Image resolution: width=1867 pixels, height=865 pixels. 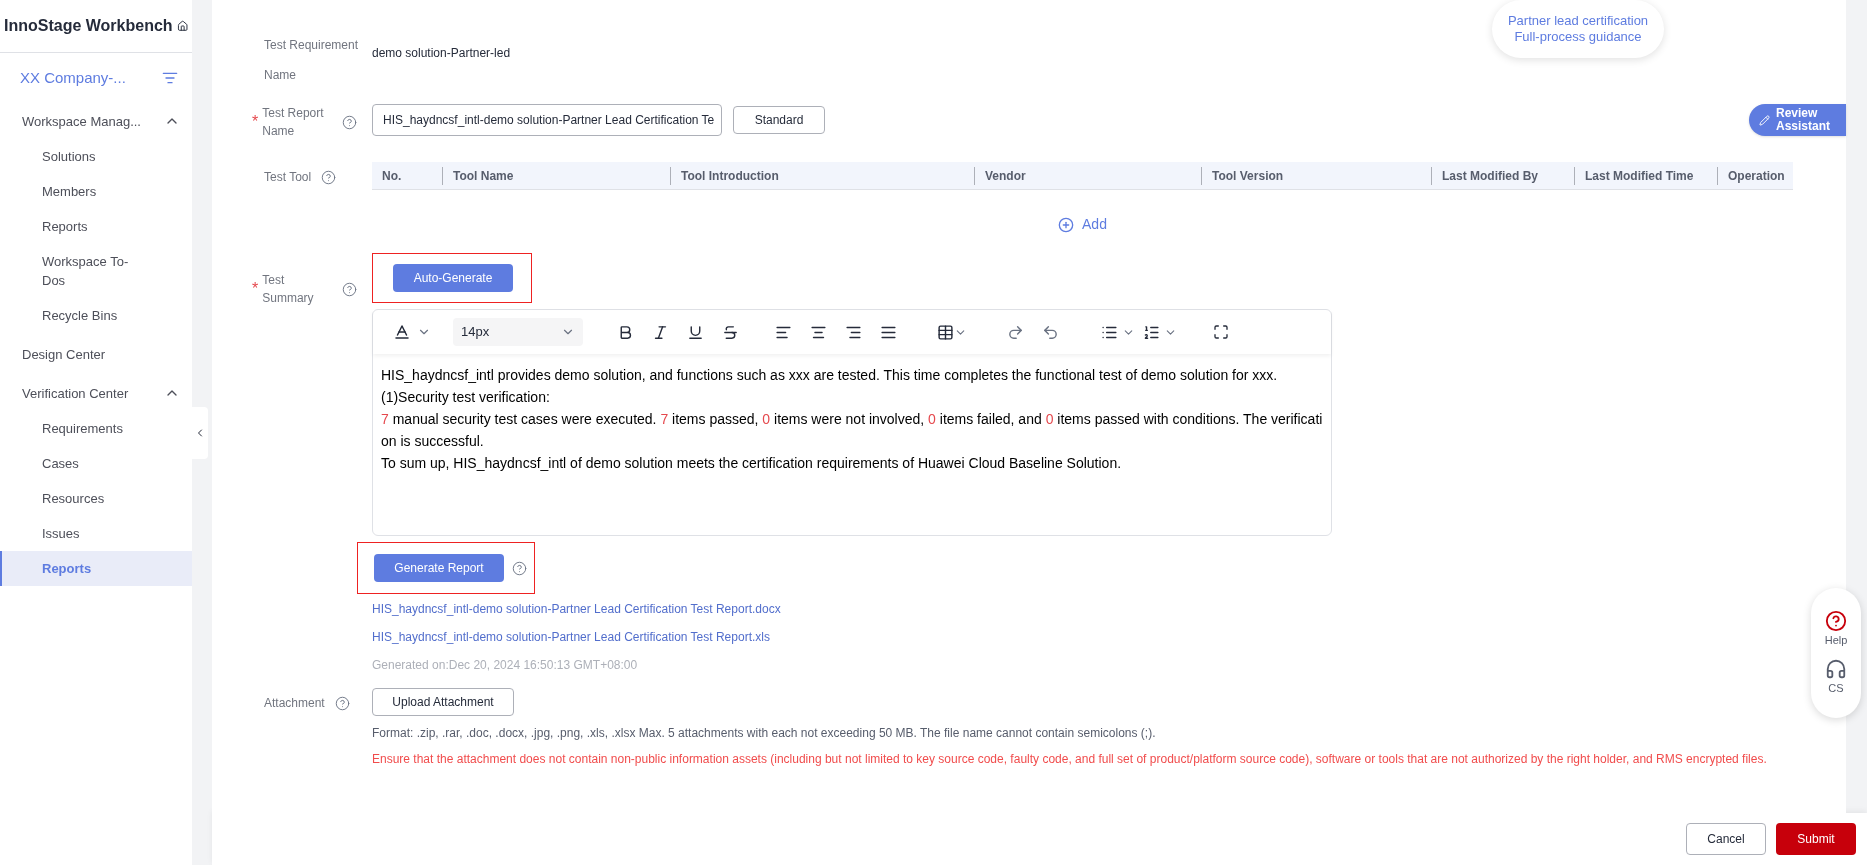 I want to click on upload-attachment-button: Upload Attachment, so click(x=443, y=702).